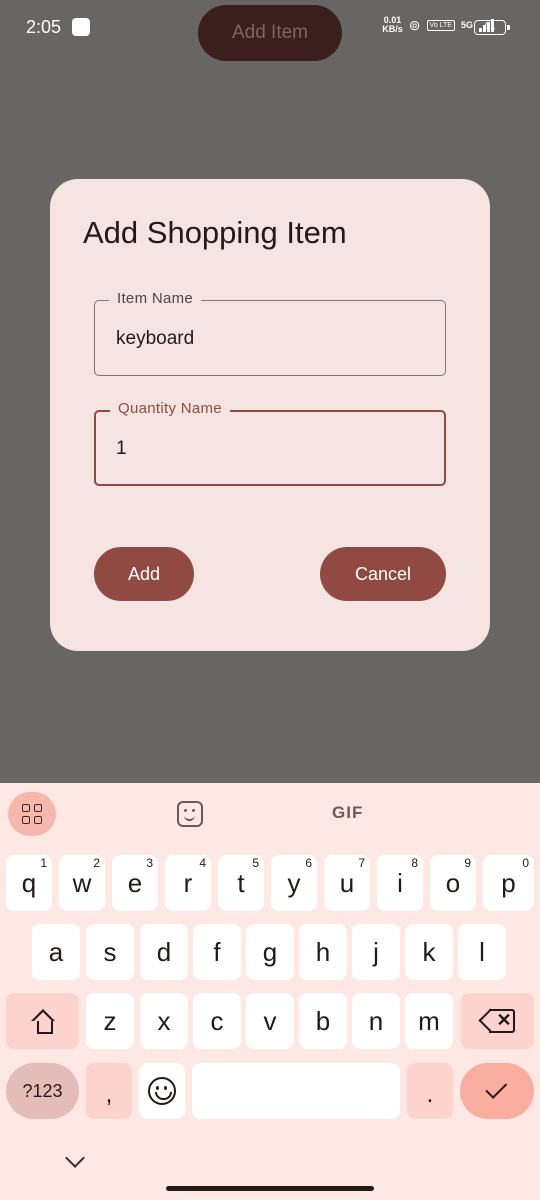 This screenshot has height=1200, width=540. I want to click on emoji-key, so click(162, 1091).